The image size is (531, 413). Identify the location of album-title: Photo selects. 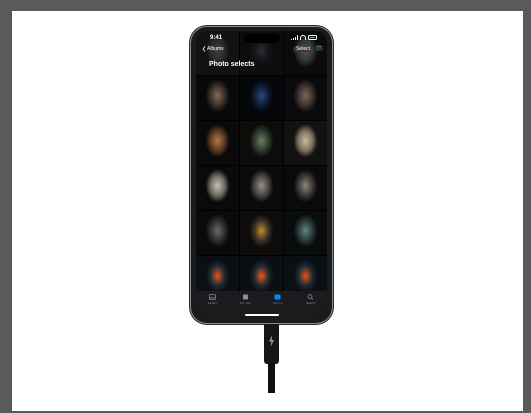
(232, 64).